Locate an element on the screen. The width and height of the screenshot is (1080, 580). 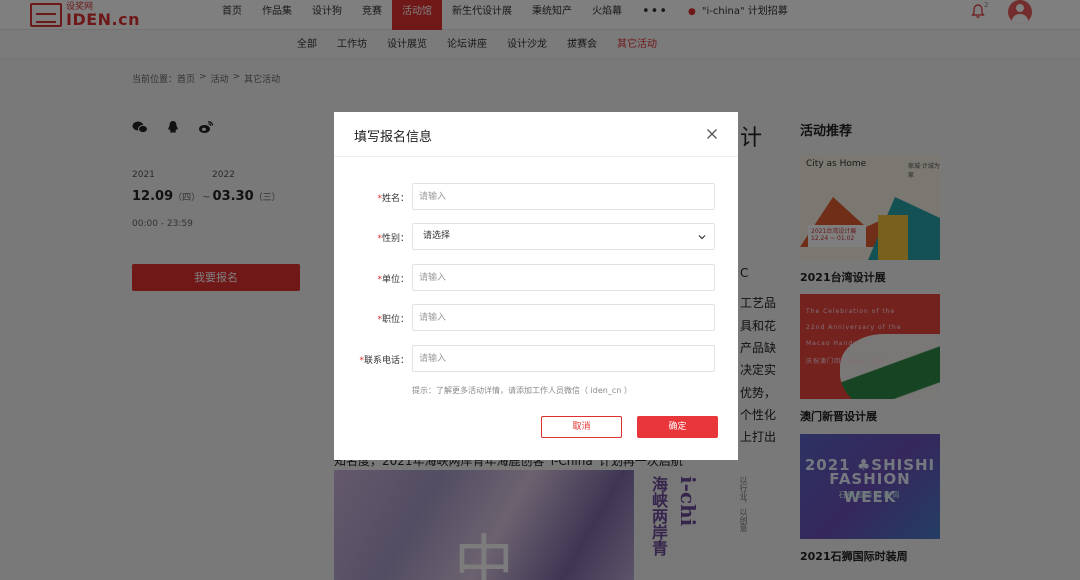
name-label: *姓名： is located at coordinates (393, 199).